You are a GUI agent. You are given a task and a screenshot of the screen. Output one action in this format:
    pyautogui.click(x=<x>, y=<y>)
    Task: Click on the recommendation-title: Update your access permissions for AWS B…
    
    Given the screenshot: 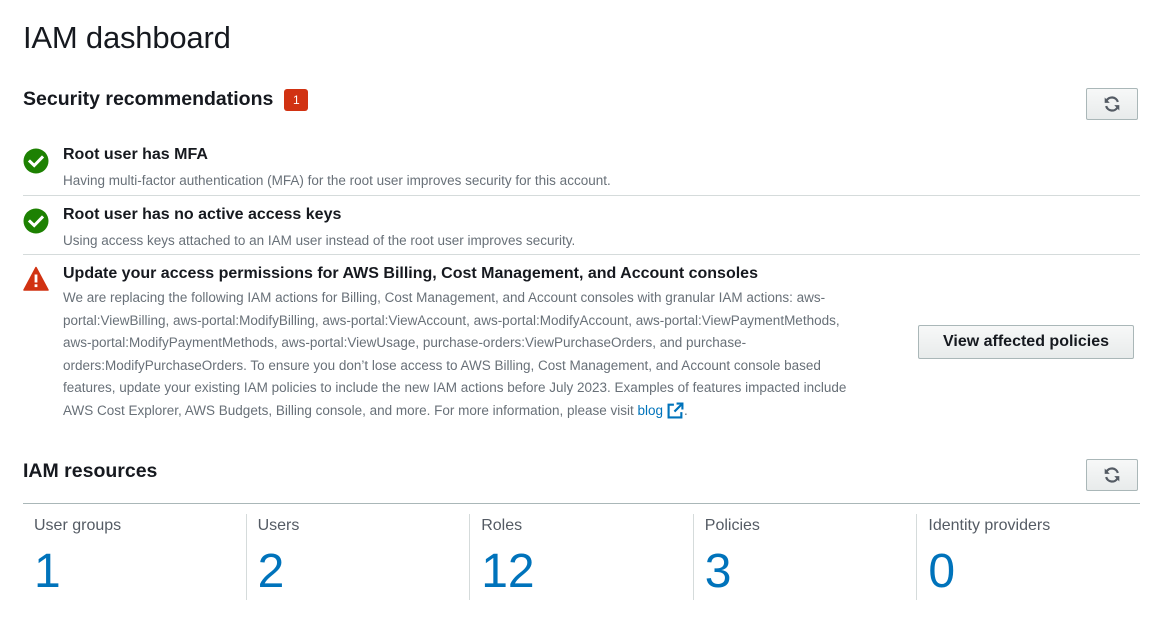 What is the action you would take?
    pyautogui.click(x=410, y=273)
    